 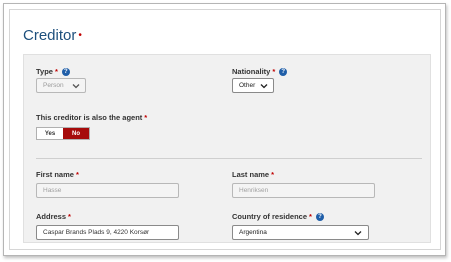 What do you see at coordinates (253, 232) in the screenshot?
I see `country-select-value: Argentina` at bounding box center [253, 232].